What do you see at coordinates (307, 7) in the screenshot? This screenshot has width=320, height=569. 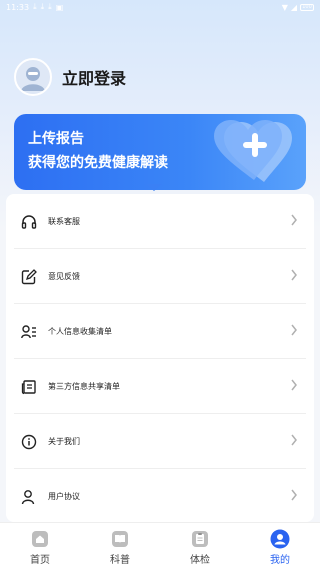 I see `battery-icon: 100` at bounding box center [307, 7].